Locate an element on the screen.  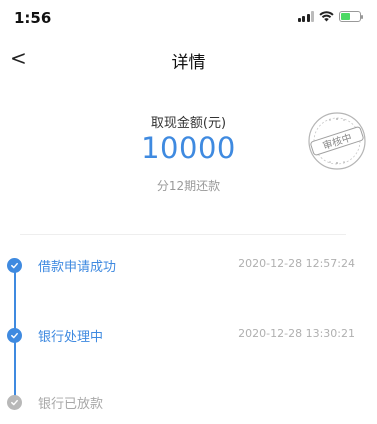
battery-icon is located at coordinates (351, 16).